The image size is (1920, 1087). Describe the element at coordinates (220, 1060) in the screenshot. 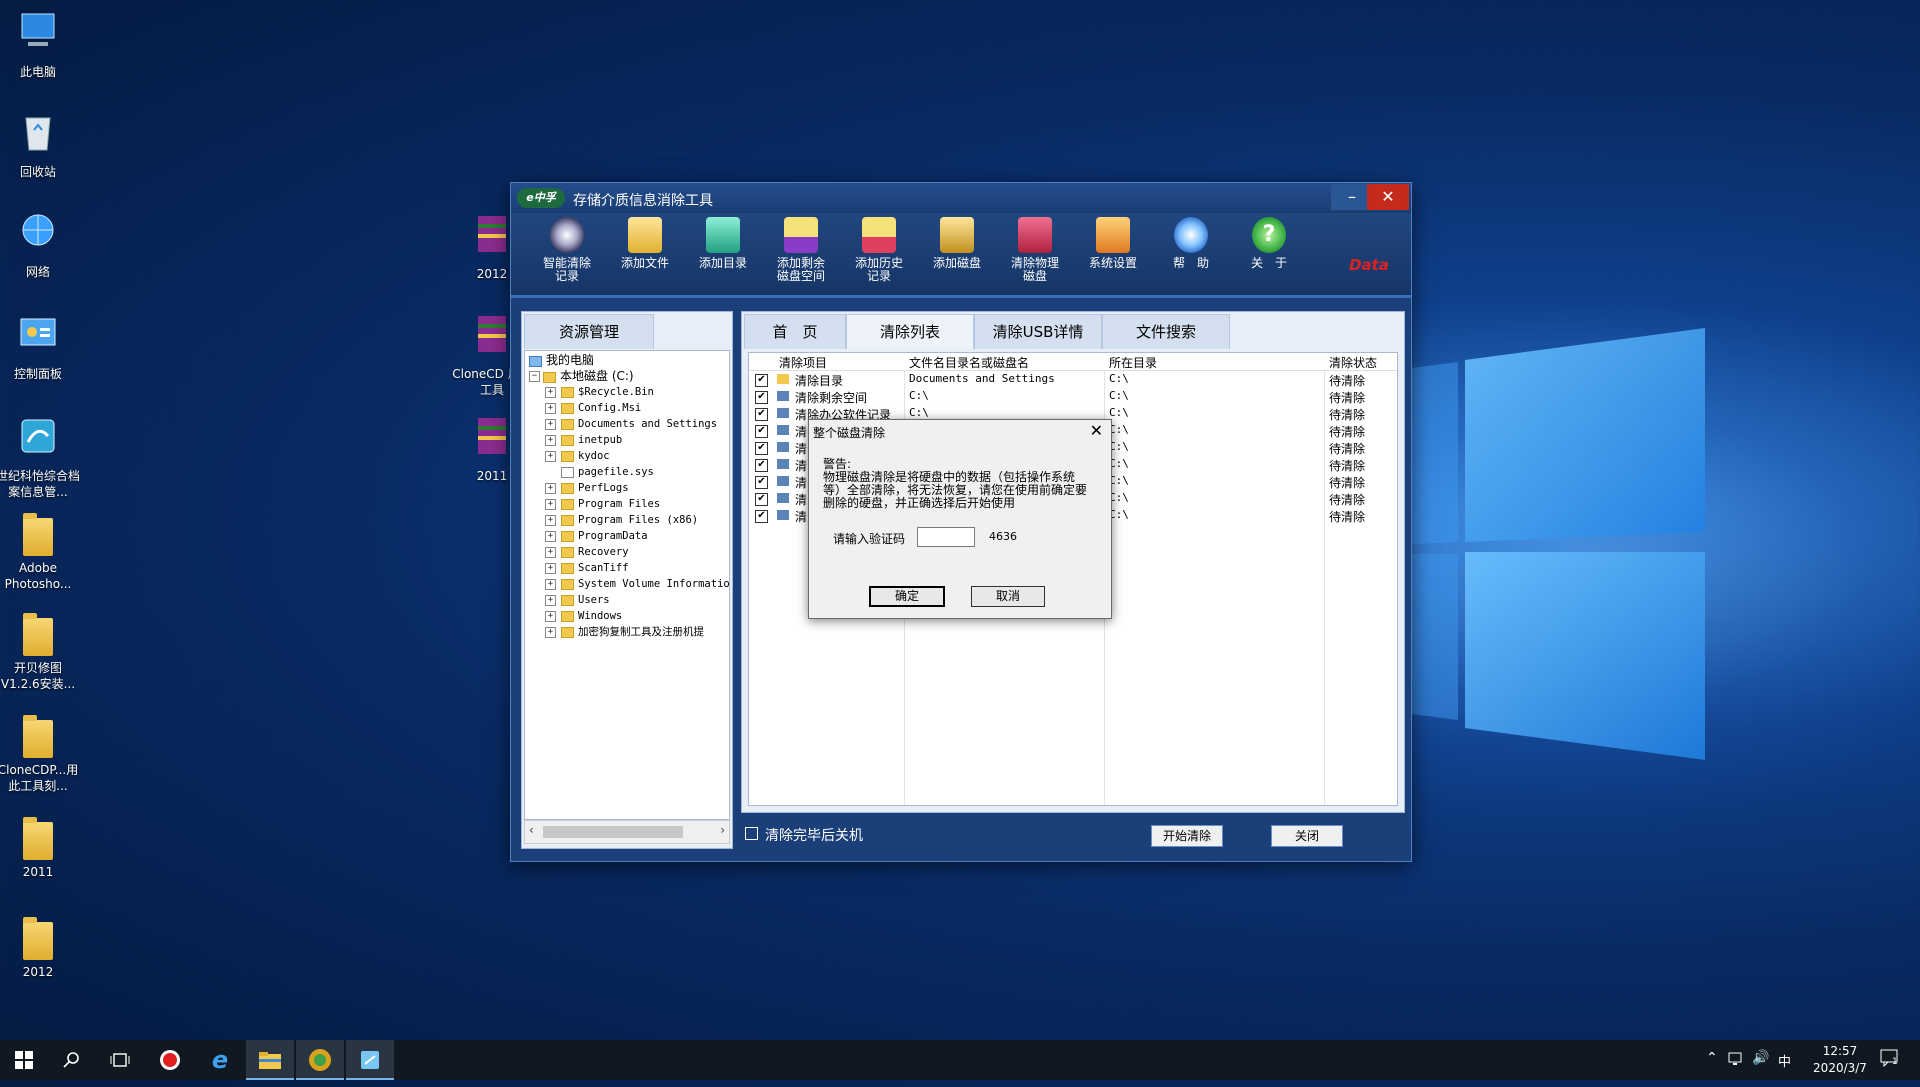

I see `taskbar-ie: e` at that location.